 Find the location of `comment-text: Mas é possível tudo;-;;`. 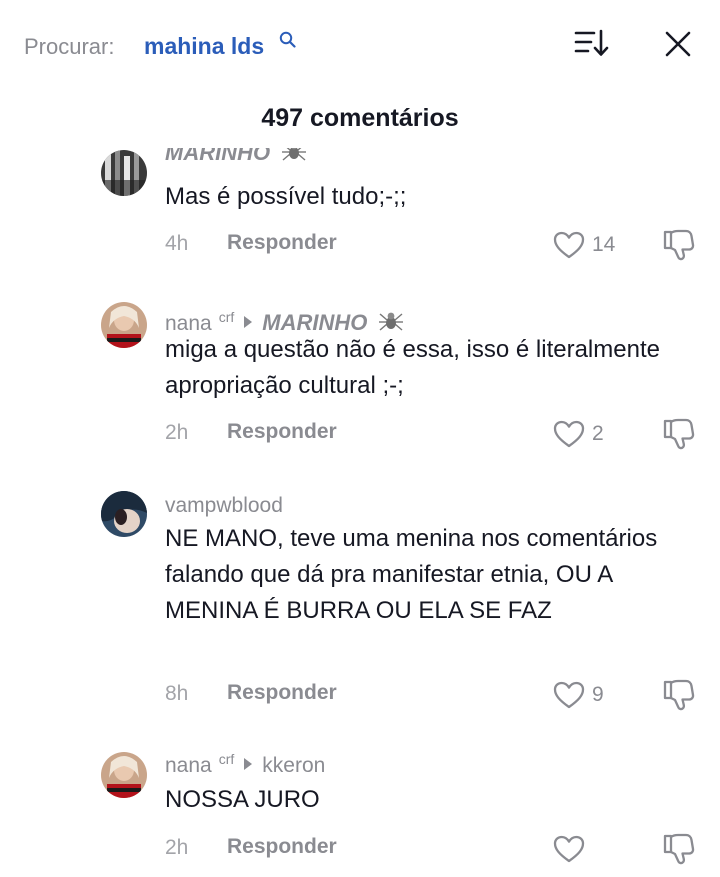

comment-text: Mas é possível tudo;-;; is located at coordinates (286, 196).